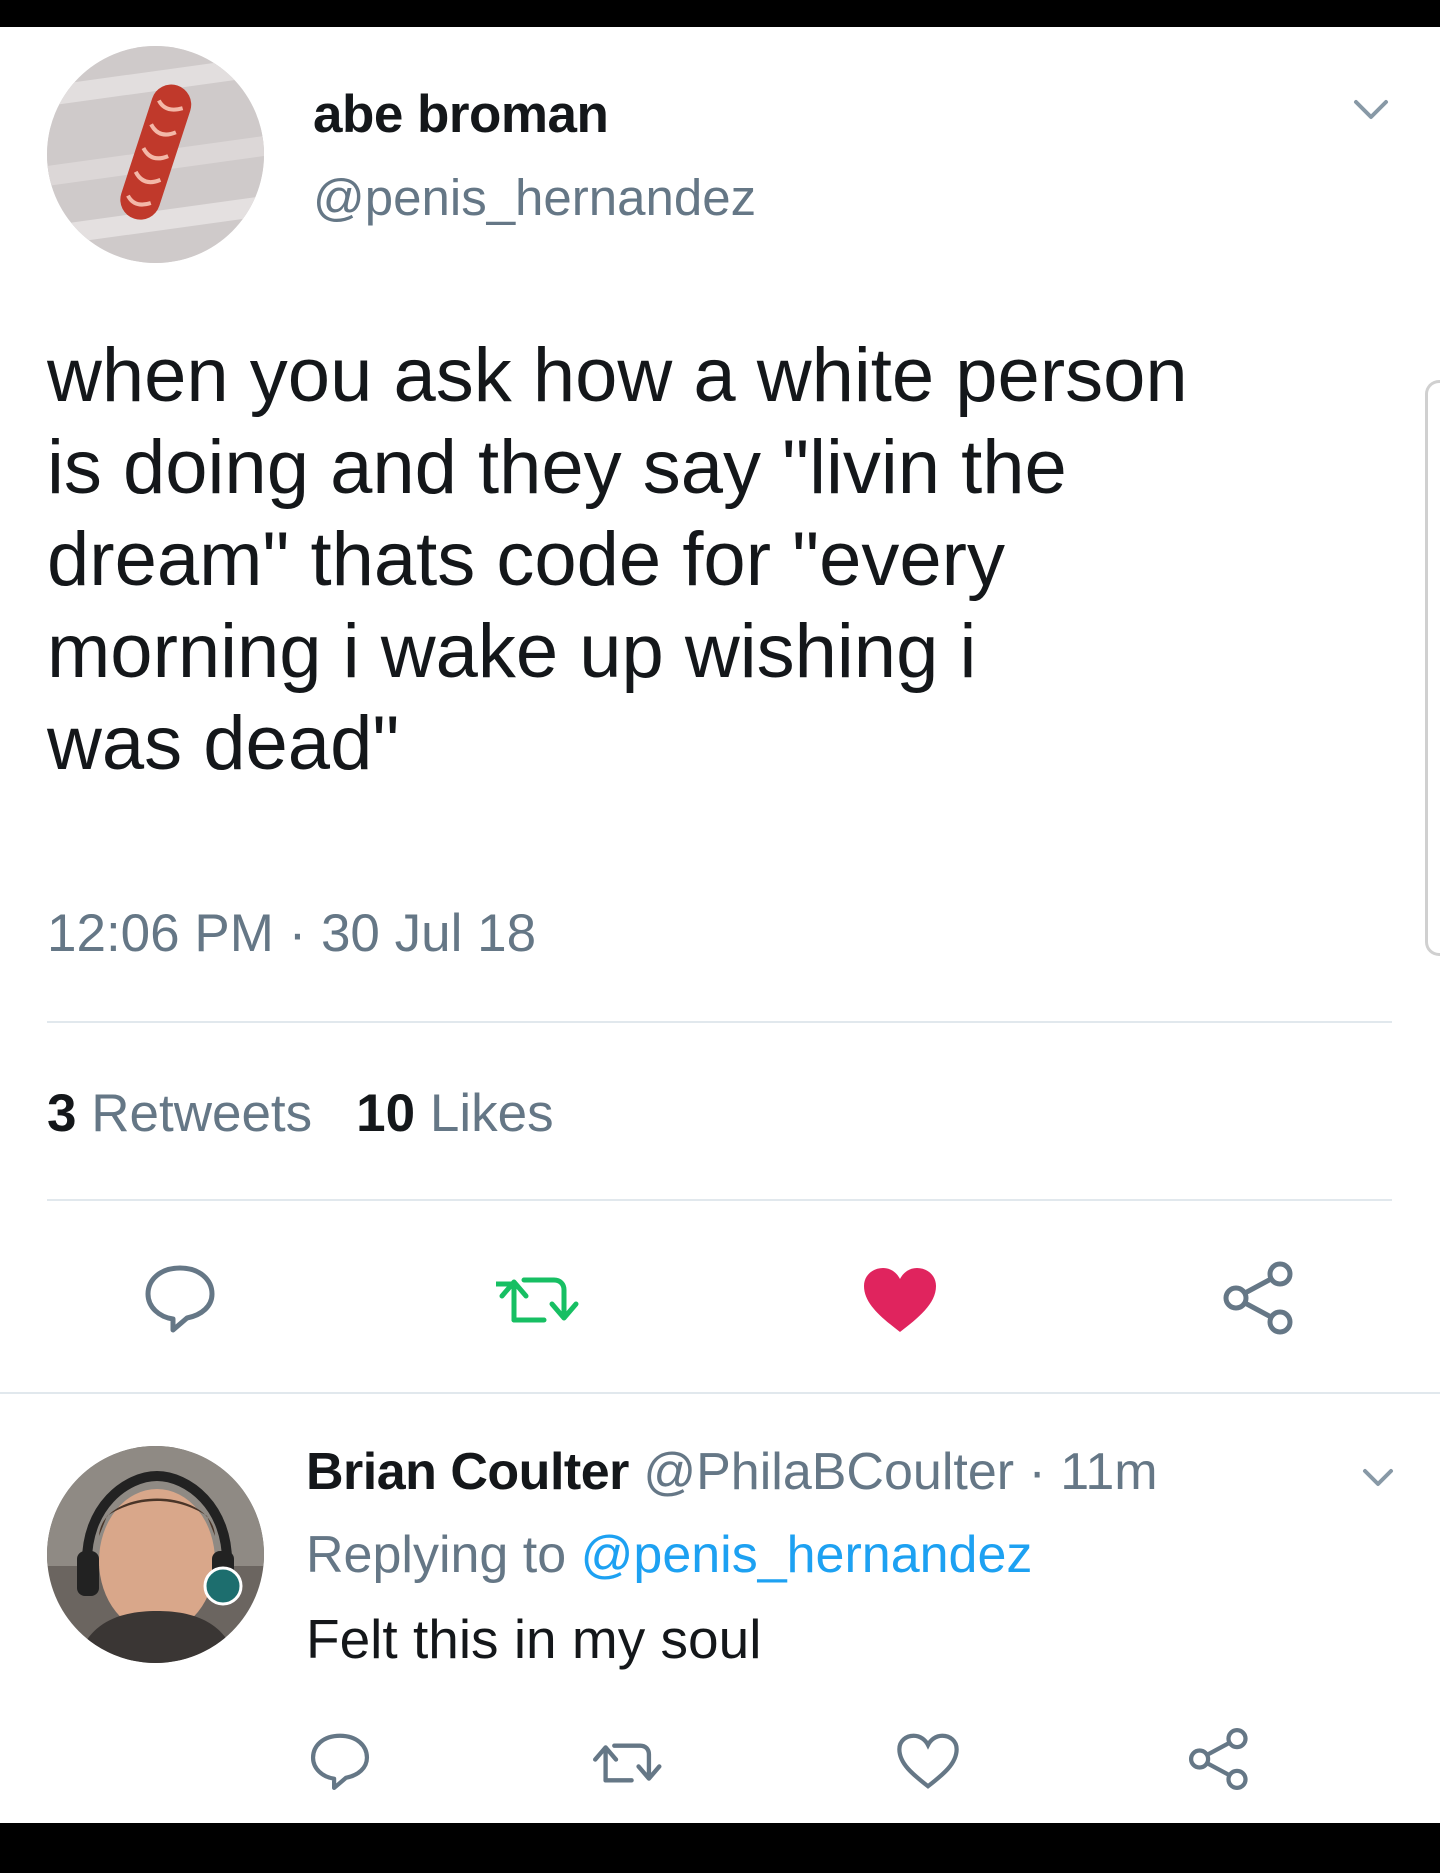 The width and height of the screenshot is (1440, 1873). Describe the element at coordinates (807, 1555) in the screenshot. I see `replying-to-mention: @penis_hernandez` at that location.